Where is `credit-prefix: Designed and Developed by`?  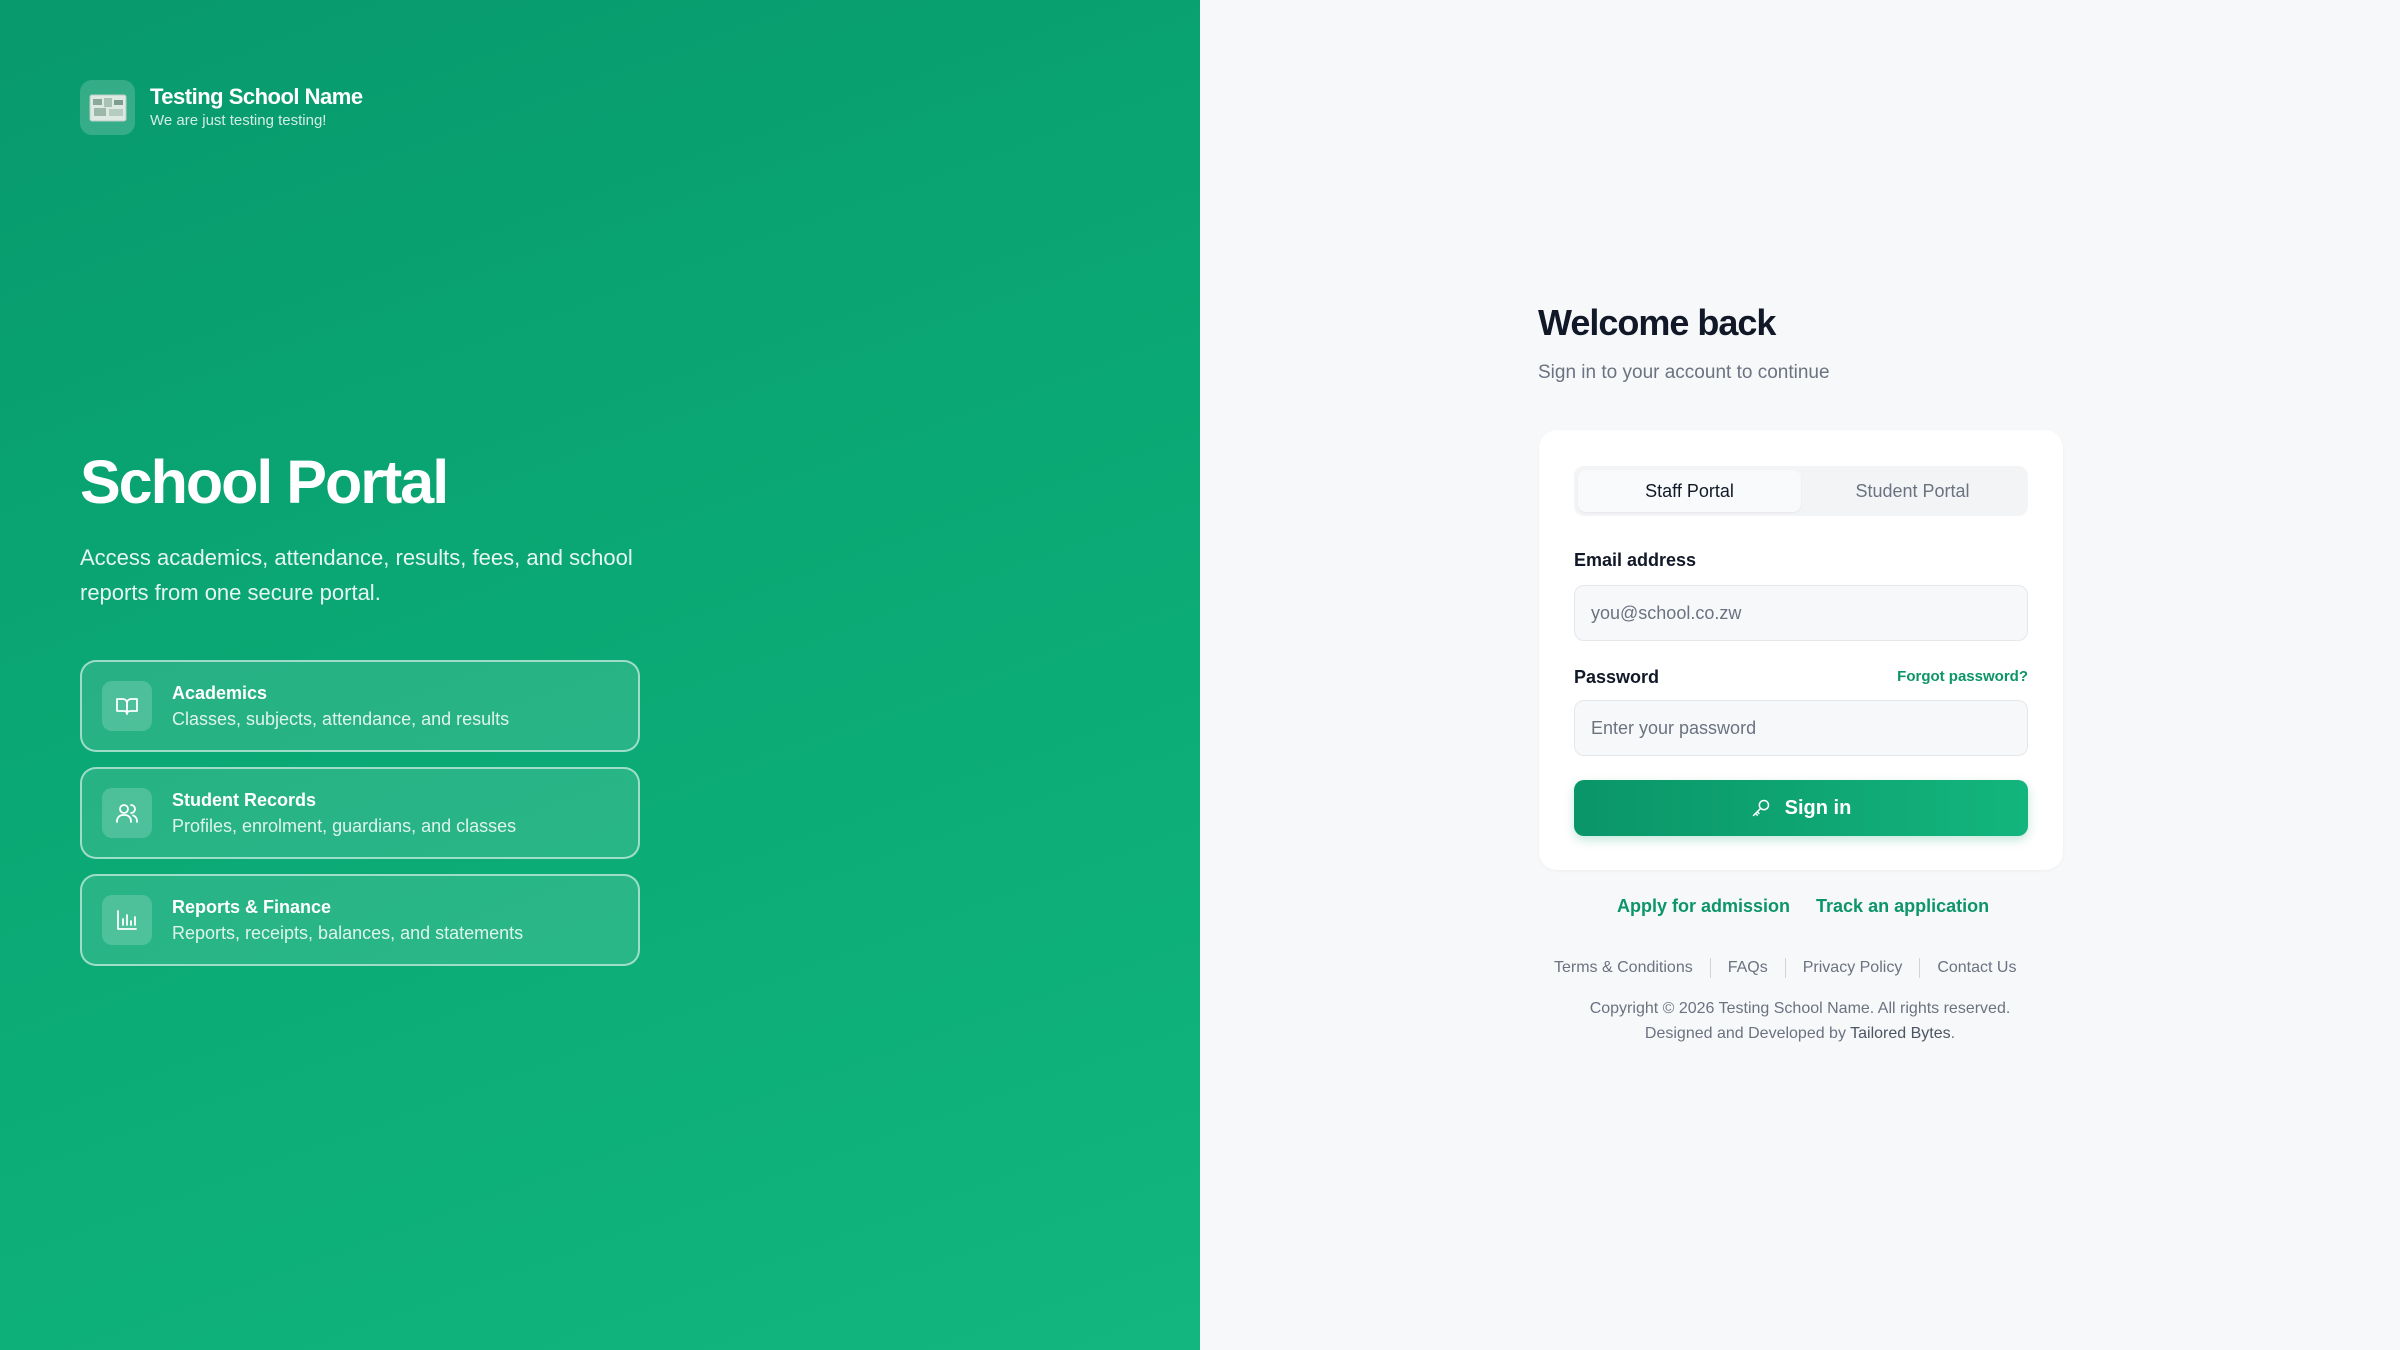 credit-prefix: Designed and Developed by is located at coordinates (1745, 1033).